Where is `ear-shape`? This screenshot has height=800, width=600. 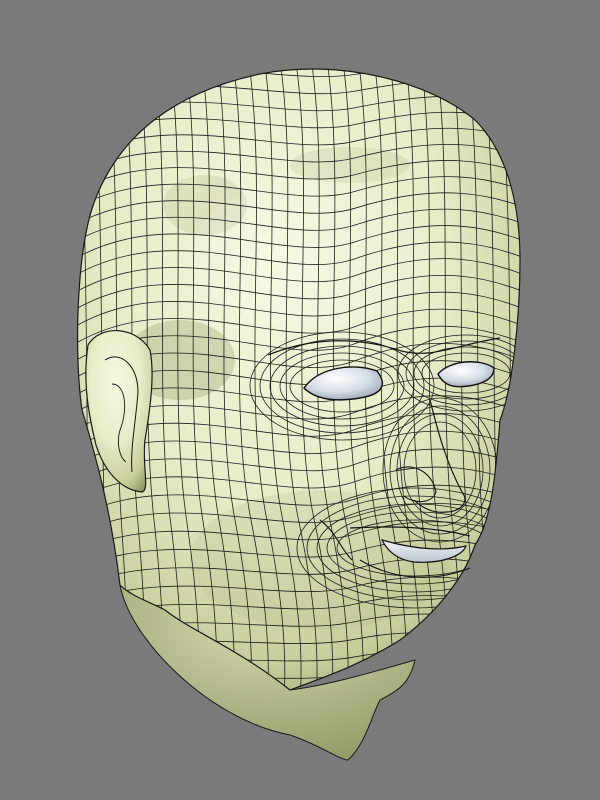
ear-shape is located at coordinates (119, 411).